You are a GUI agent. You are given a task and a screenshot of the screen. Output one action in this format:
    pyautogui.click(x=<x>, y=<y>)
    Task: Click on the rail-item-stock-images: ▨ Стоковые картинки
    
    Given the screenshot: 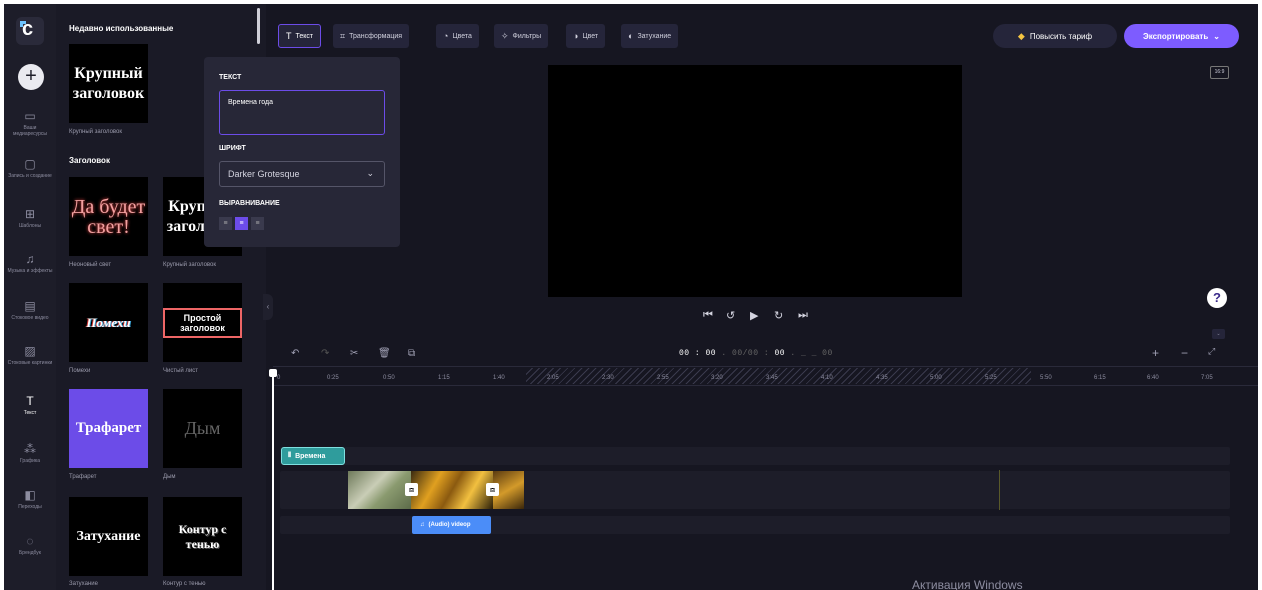 What is the action you would take?
    pyautogui.click(x=30, y=355)
    